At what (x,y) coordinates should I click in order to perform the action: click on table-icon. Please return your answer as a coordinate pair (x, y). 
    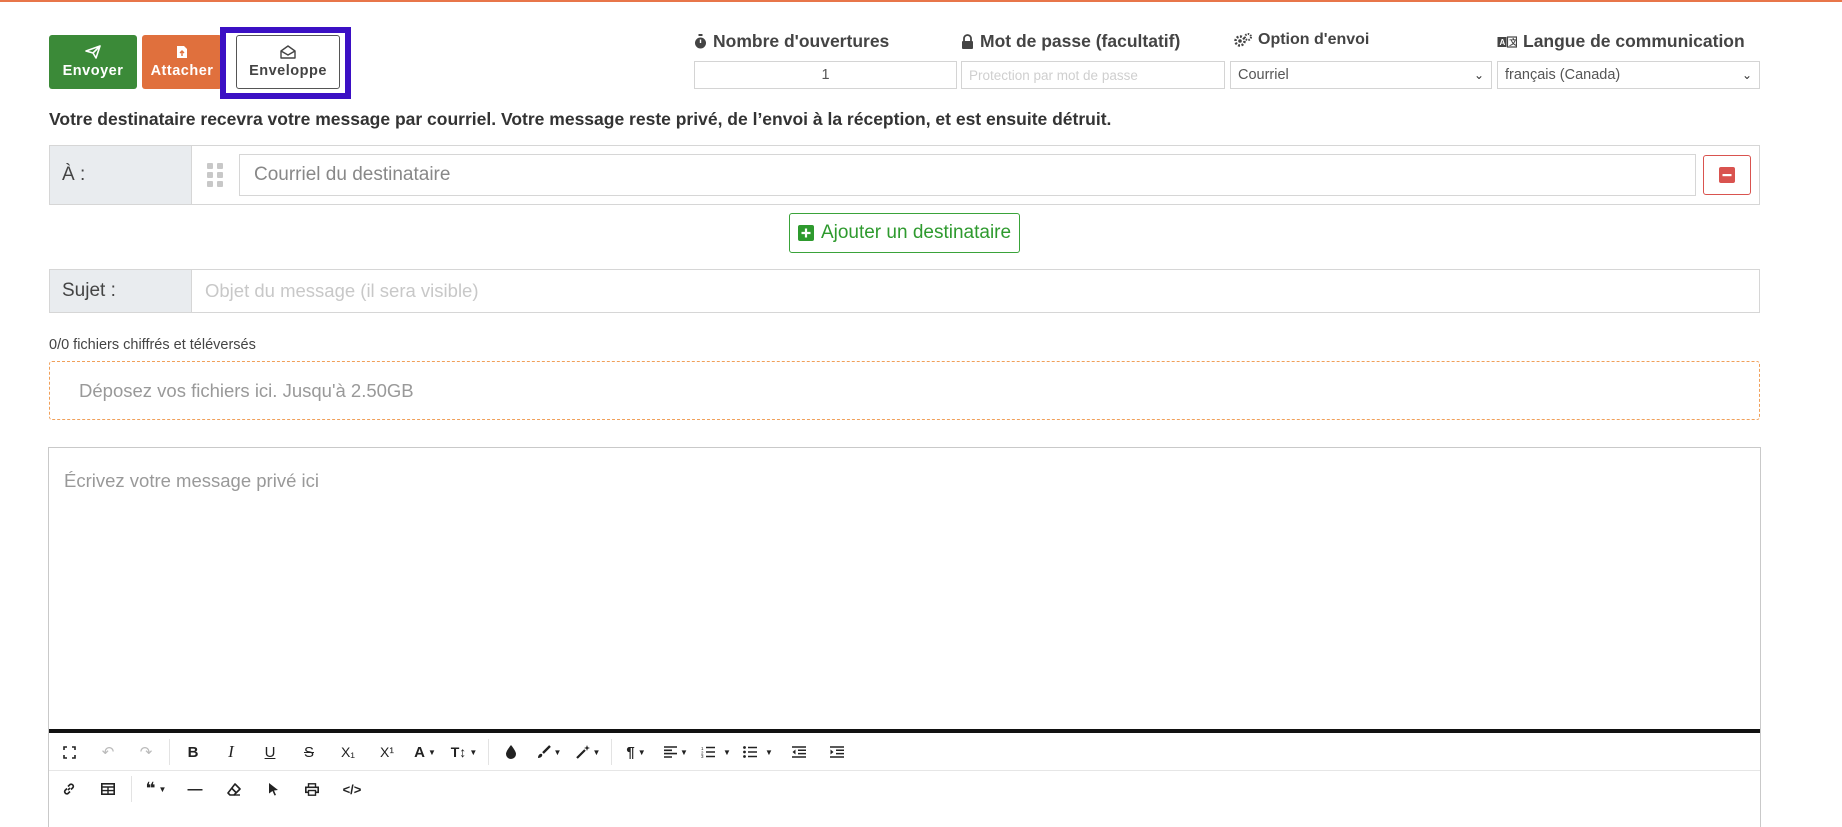
    Looking at the image, I should click on (108, 789).